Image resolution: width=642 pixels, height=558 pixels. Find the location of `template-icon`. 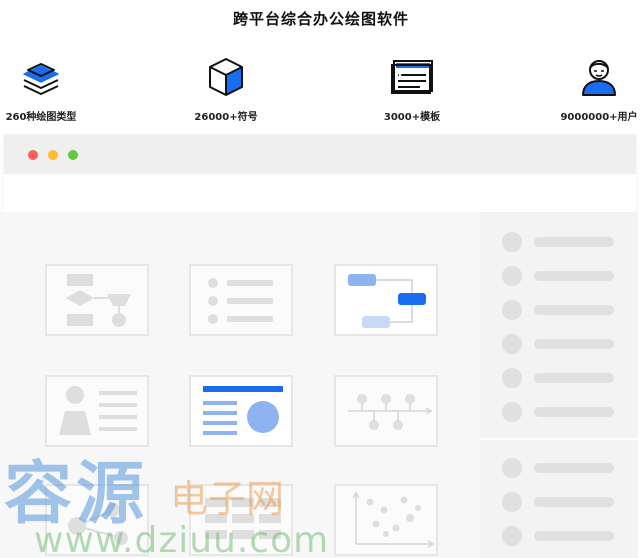

template-icon is located at coordinates (412, 77).